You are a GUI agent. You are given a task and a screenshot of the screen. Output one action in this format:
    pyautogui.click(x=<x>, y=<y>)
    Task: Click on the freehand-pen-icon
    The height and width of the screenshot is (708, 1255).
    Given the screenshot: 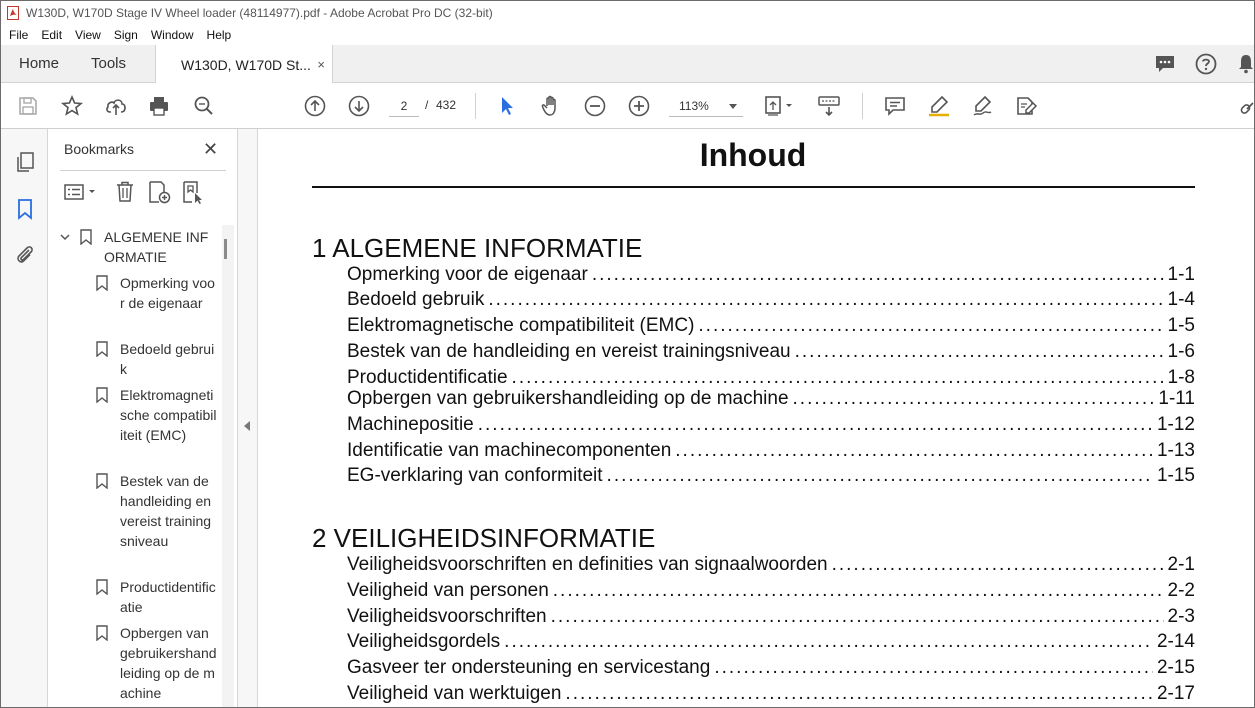 What is the action you would take?
    pyautogui.click(x=982, y=105)
    